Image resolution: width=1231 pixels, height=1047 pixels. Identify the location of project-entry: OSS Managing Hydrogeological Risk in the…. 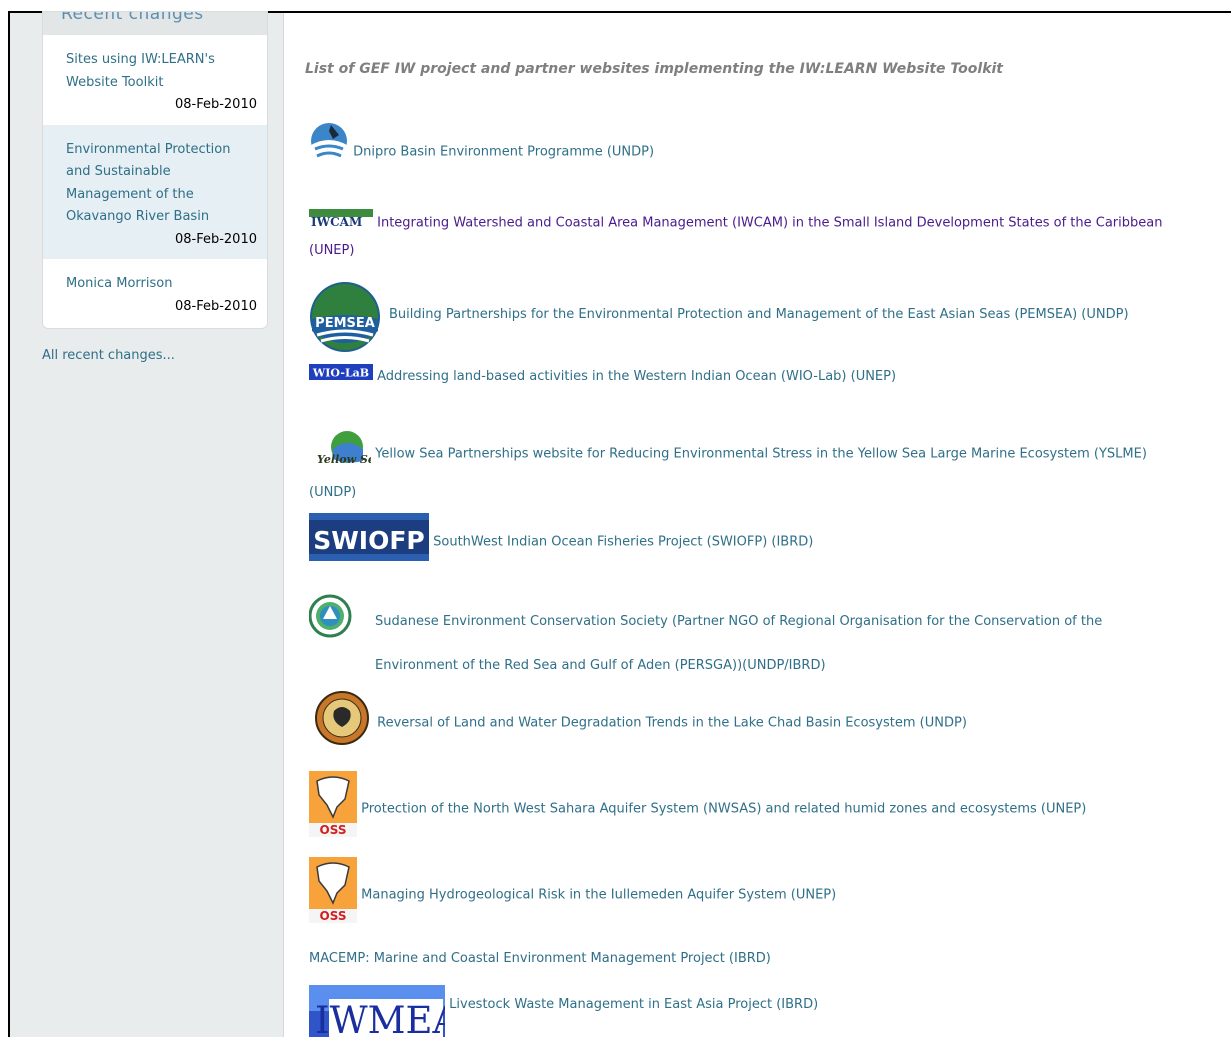
(744, 895).